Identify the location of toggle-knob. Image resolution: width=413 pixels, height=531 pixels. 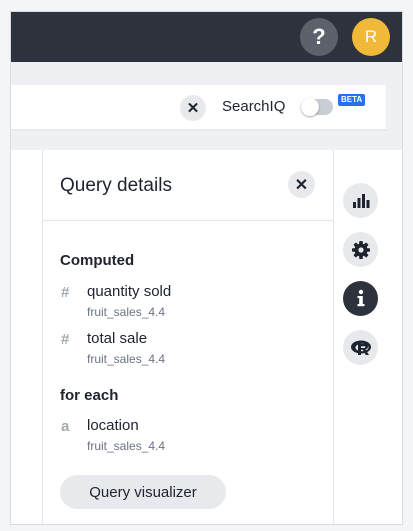
(310, 107).